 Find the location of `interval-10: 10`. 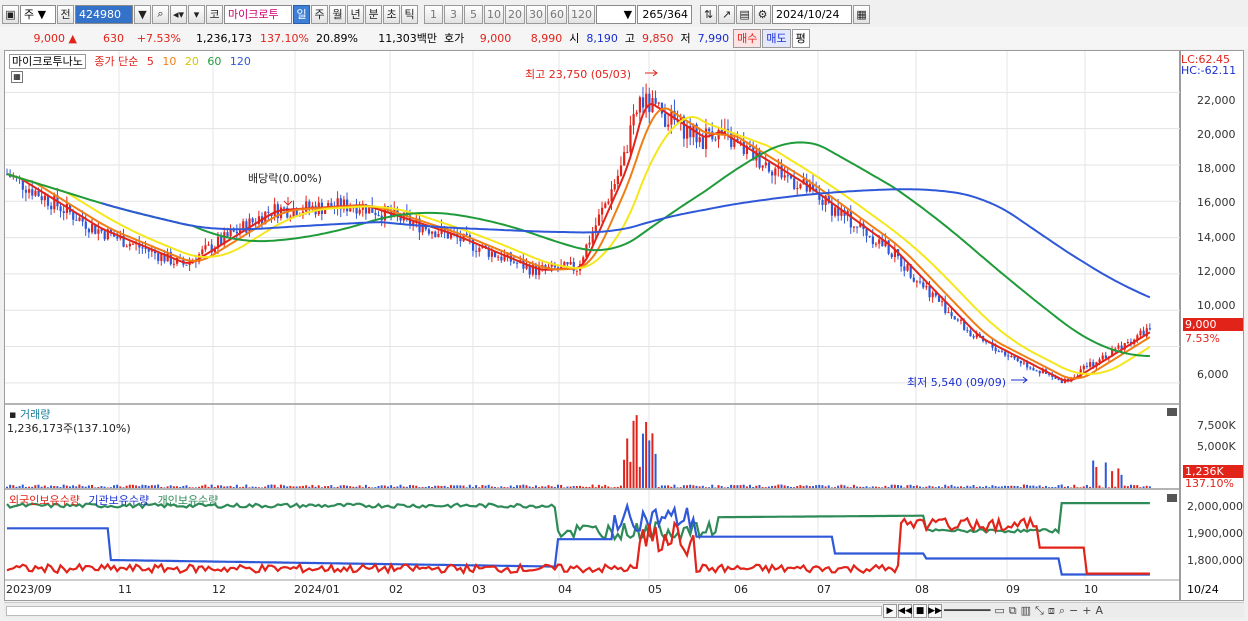

interval-10: 10 is located at coordinates (494, 14).